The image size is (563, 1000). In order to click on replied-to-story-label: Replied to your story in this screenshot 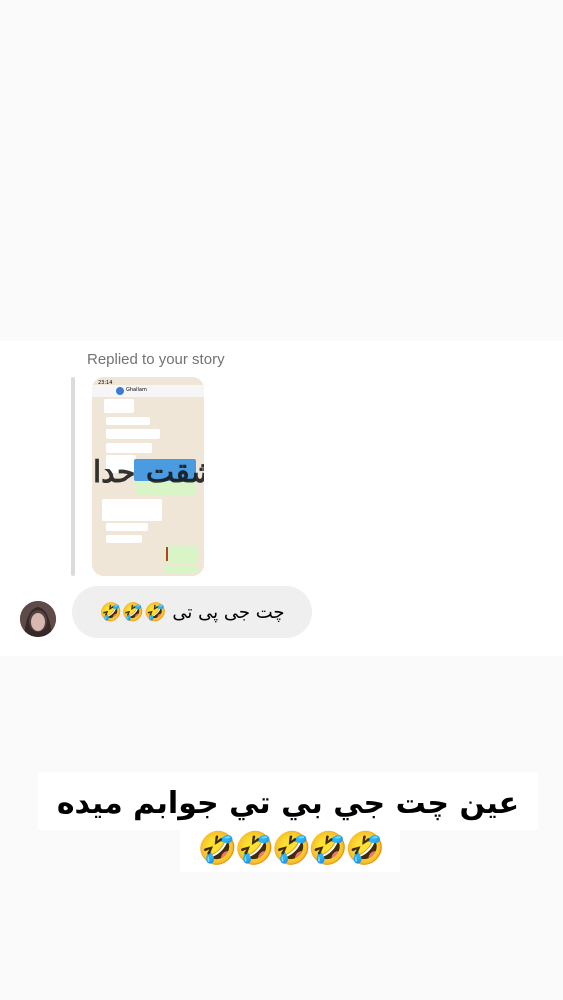, I will do `click(156, 359)`.